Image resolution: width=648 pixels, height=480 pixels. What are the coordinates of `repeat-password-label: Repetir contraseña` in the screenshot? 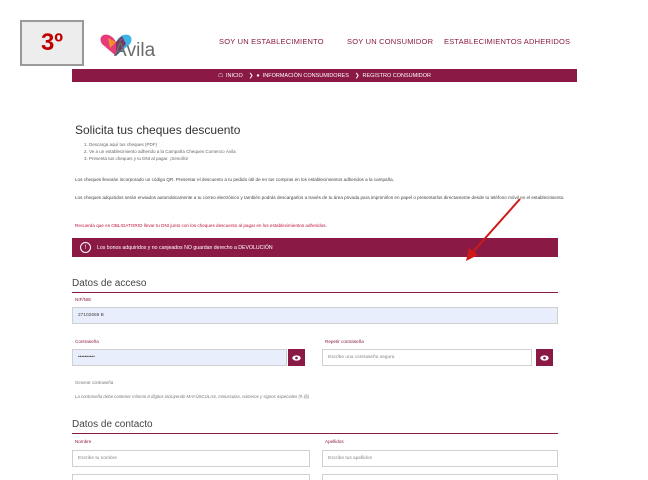 It's located at (344, 341).